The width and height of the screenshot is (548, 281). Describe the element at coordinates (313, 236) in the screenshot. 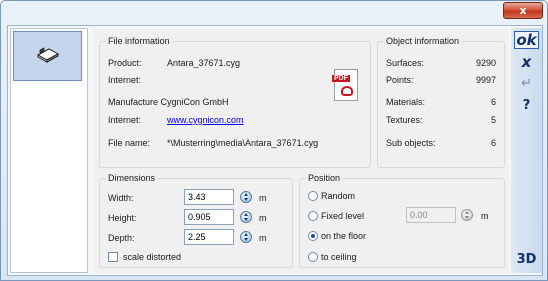

I see `on-the-floor-radio` at that location.